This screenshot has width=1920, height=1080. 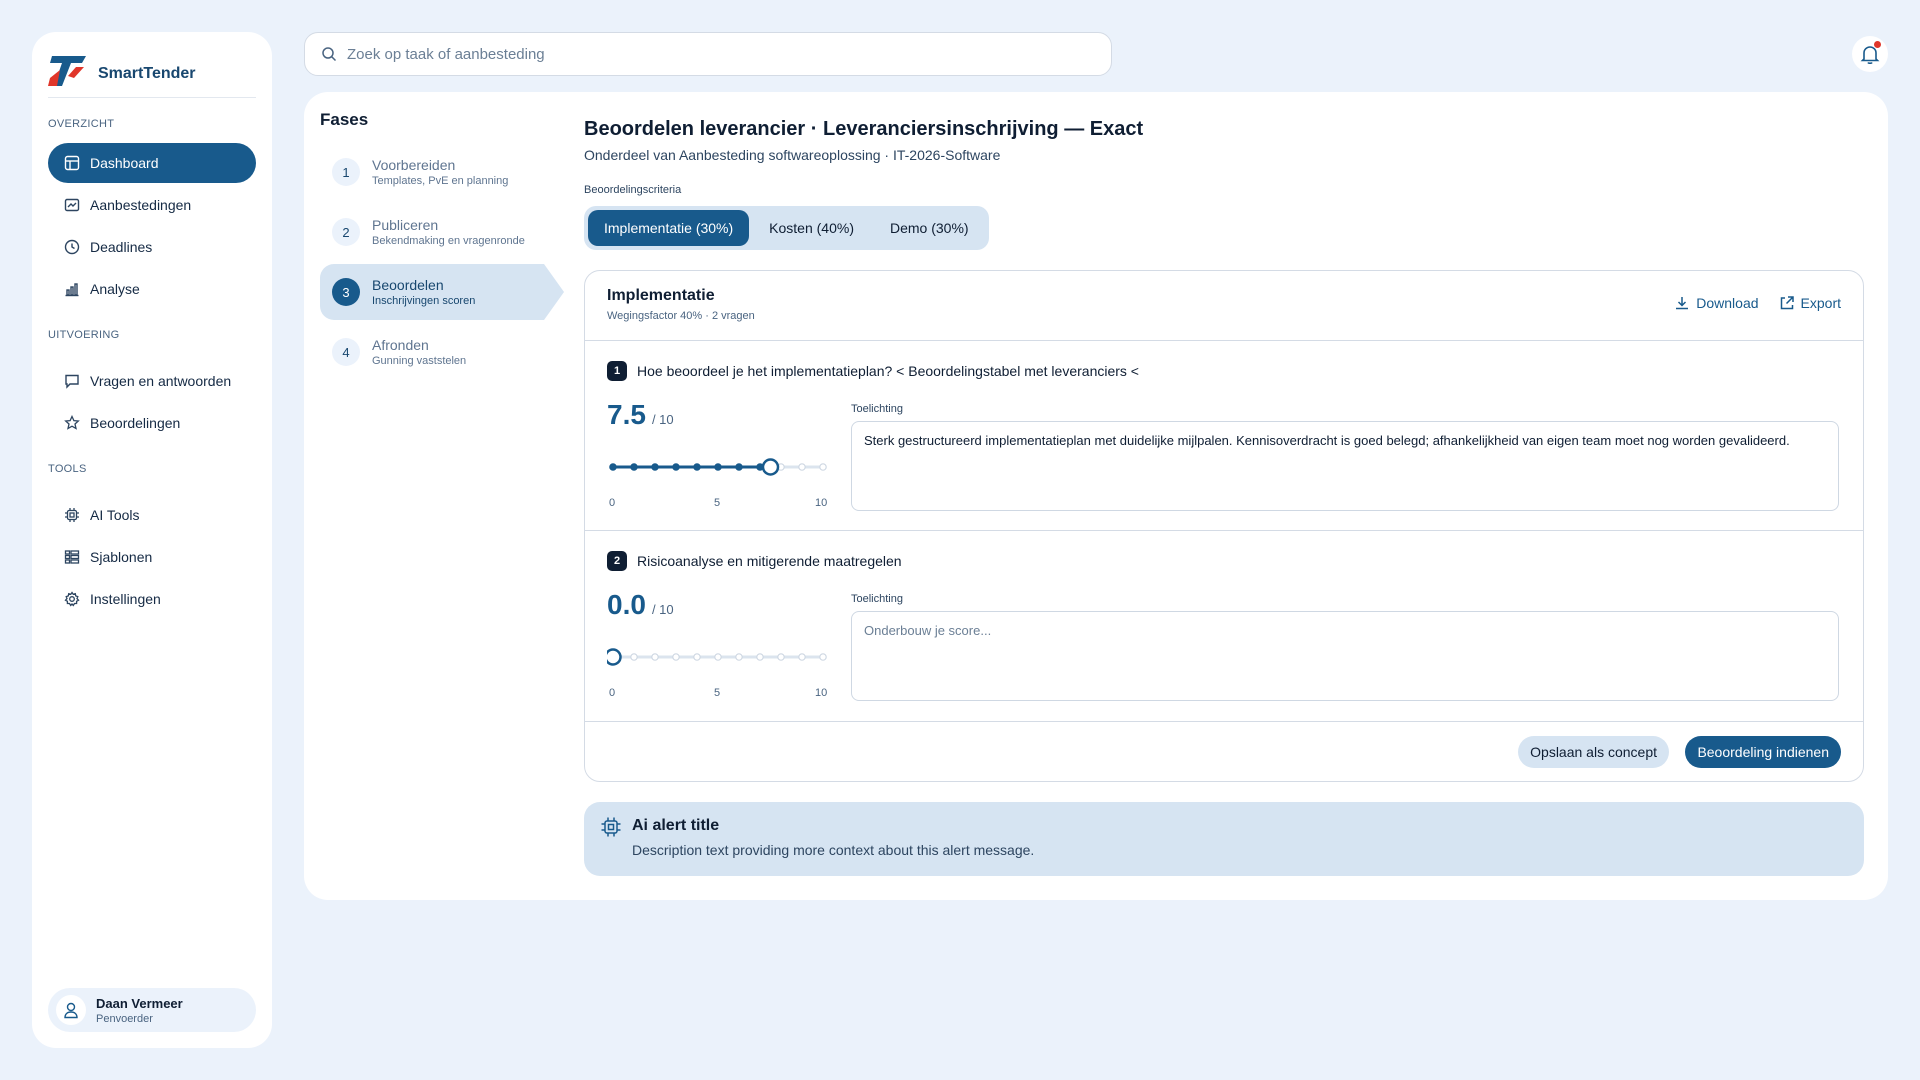 What do you see at coordinates (617, 561) in the screenshot?
I see `question-number: 2` at bounding box center [617, 561].